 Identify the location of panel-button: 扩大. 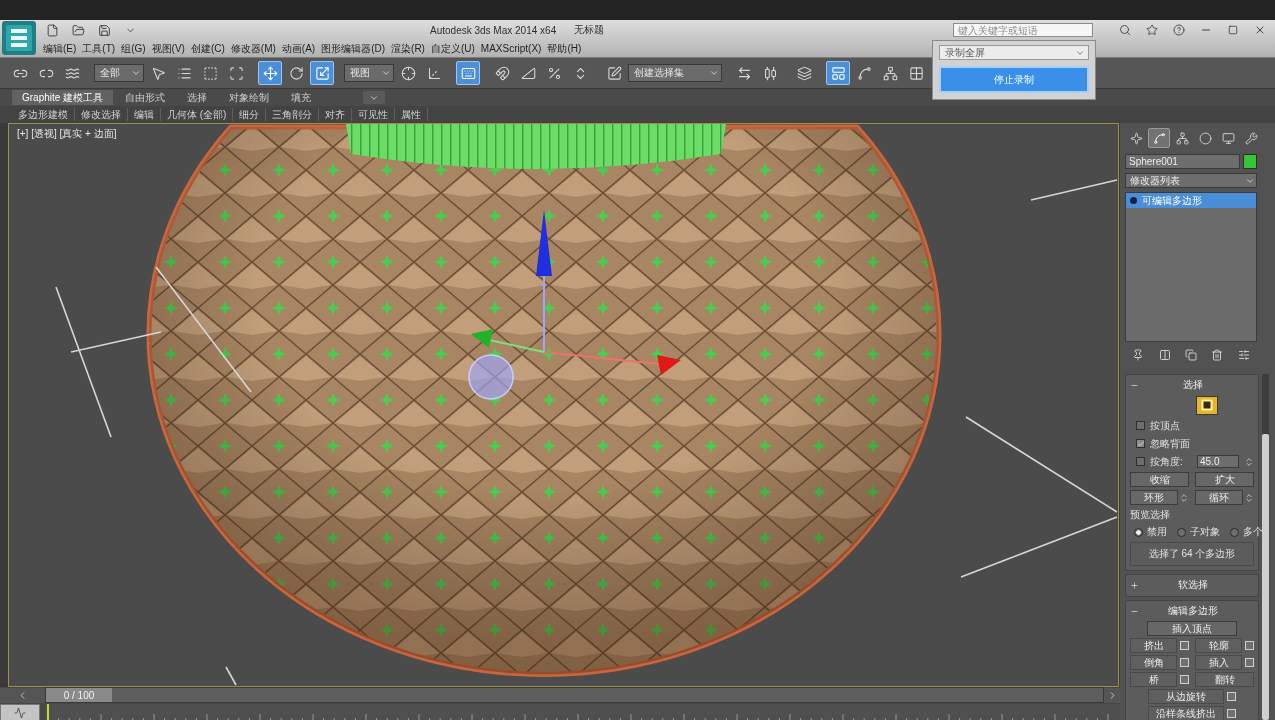
(1224, 479).